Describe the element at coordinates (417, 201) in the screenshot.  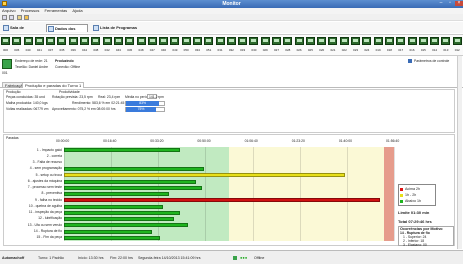
I see `legend-item: Abaixo 1h` at that location.